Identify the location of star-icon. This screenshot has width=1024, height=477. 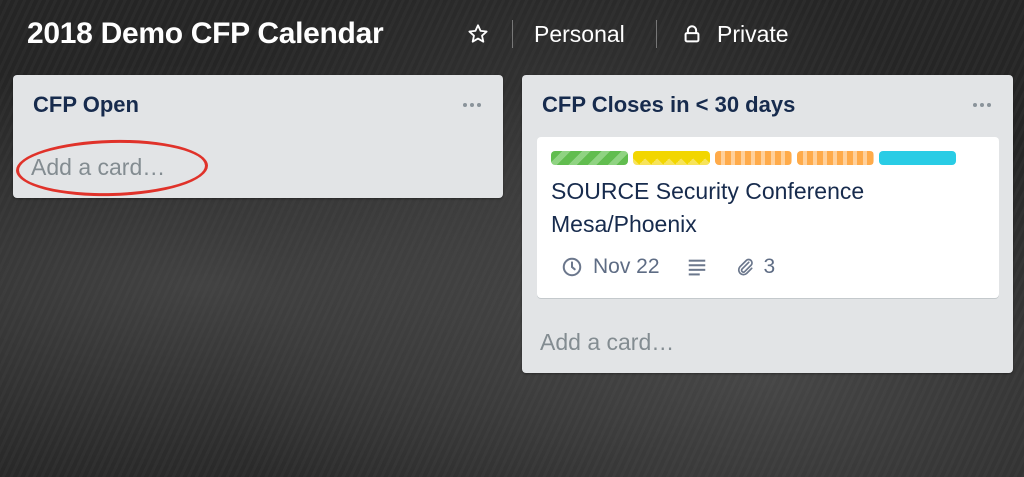
(478, 34).